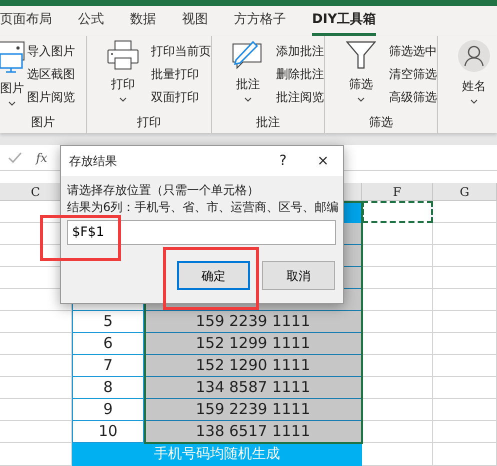  What do you see at coordinates (253, 344) in the screenshot?
I see `phone-cell: 152 1299 1111` at bounding box center [253, 344].